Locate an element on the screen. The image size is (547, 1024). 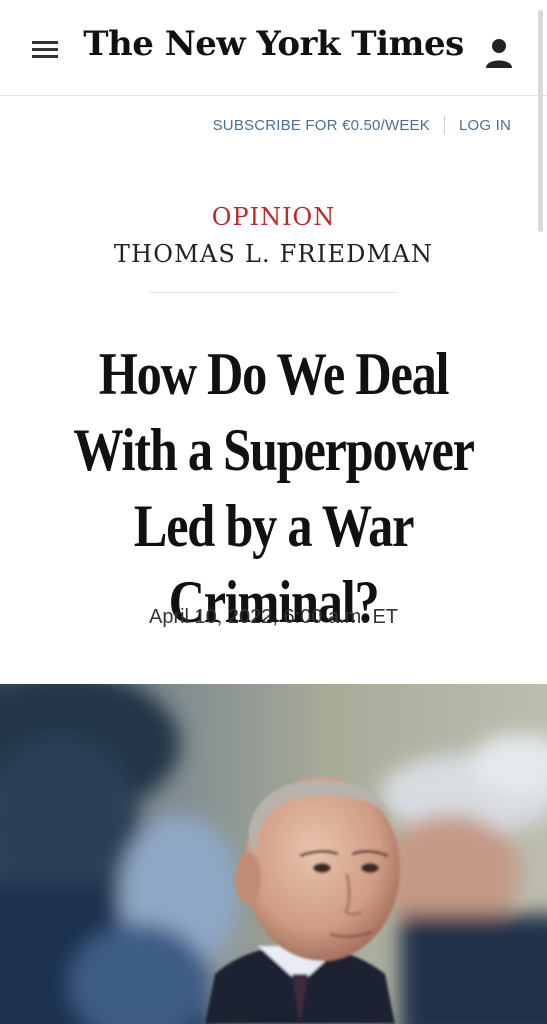
author-byline: THOMAS L. FRIEDMAN is located at coordinates (273, 254).